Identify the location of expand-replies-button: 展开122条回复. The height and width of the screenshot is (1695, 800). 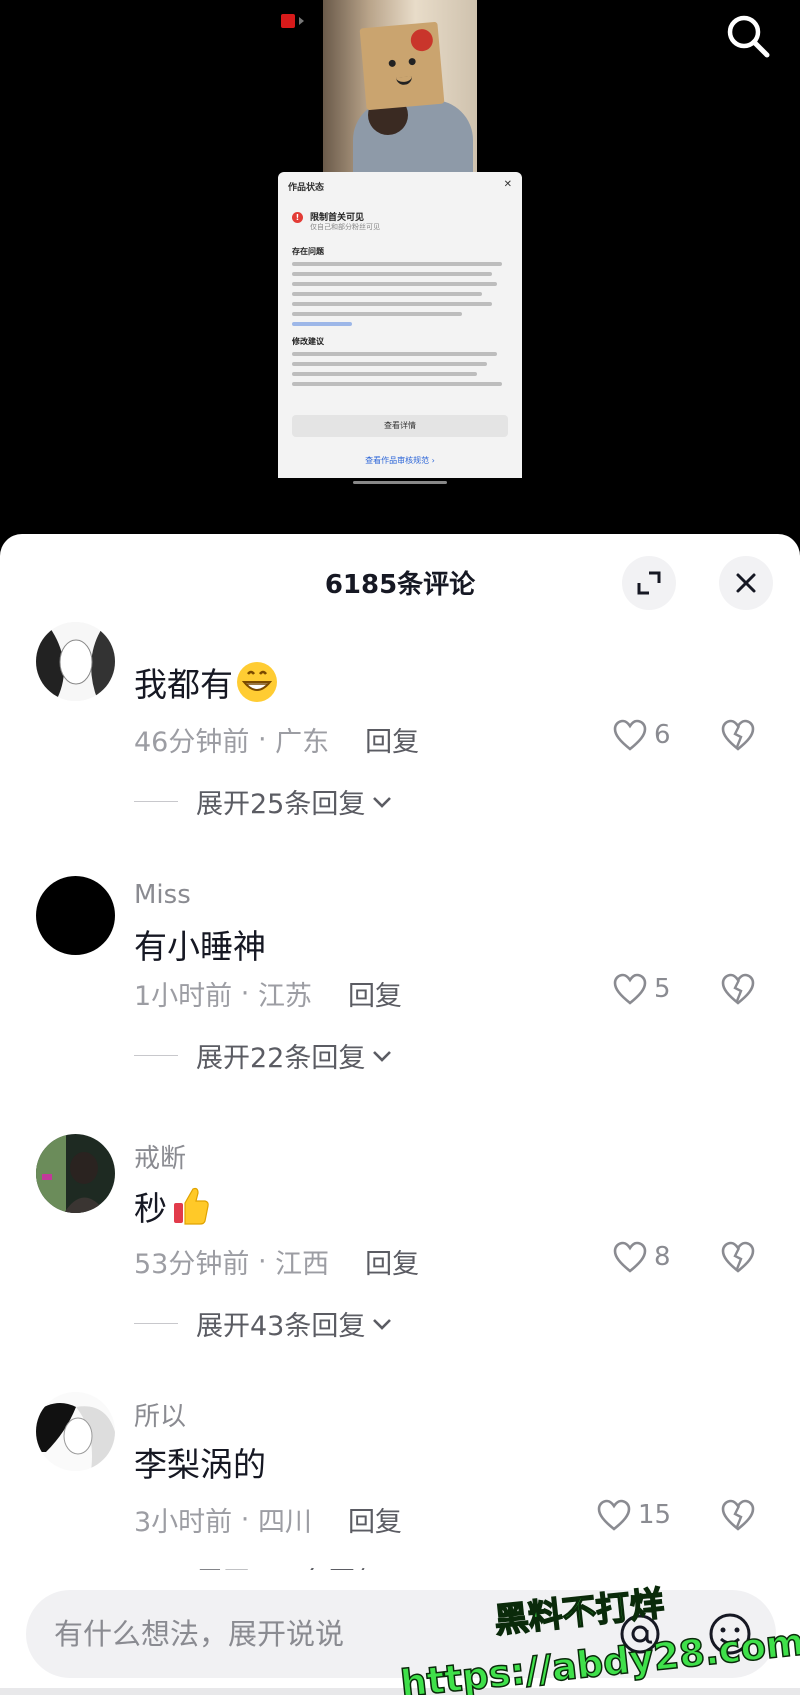
(272, 1565).